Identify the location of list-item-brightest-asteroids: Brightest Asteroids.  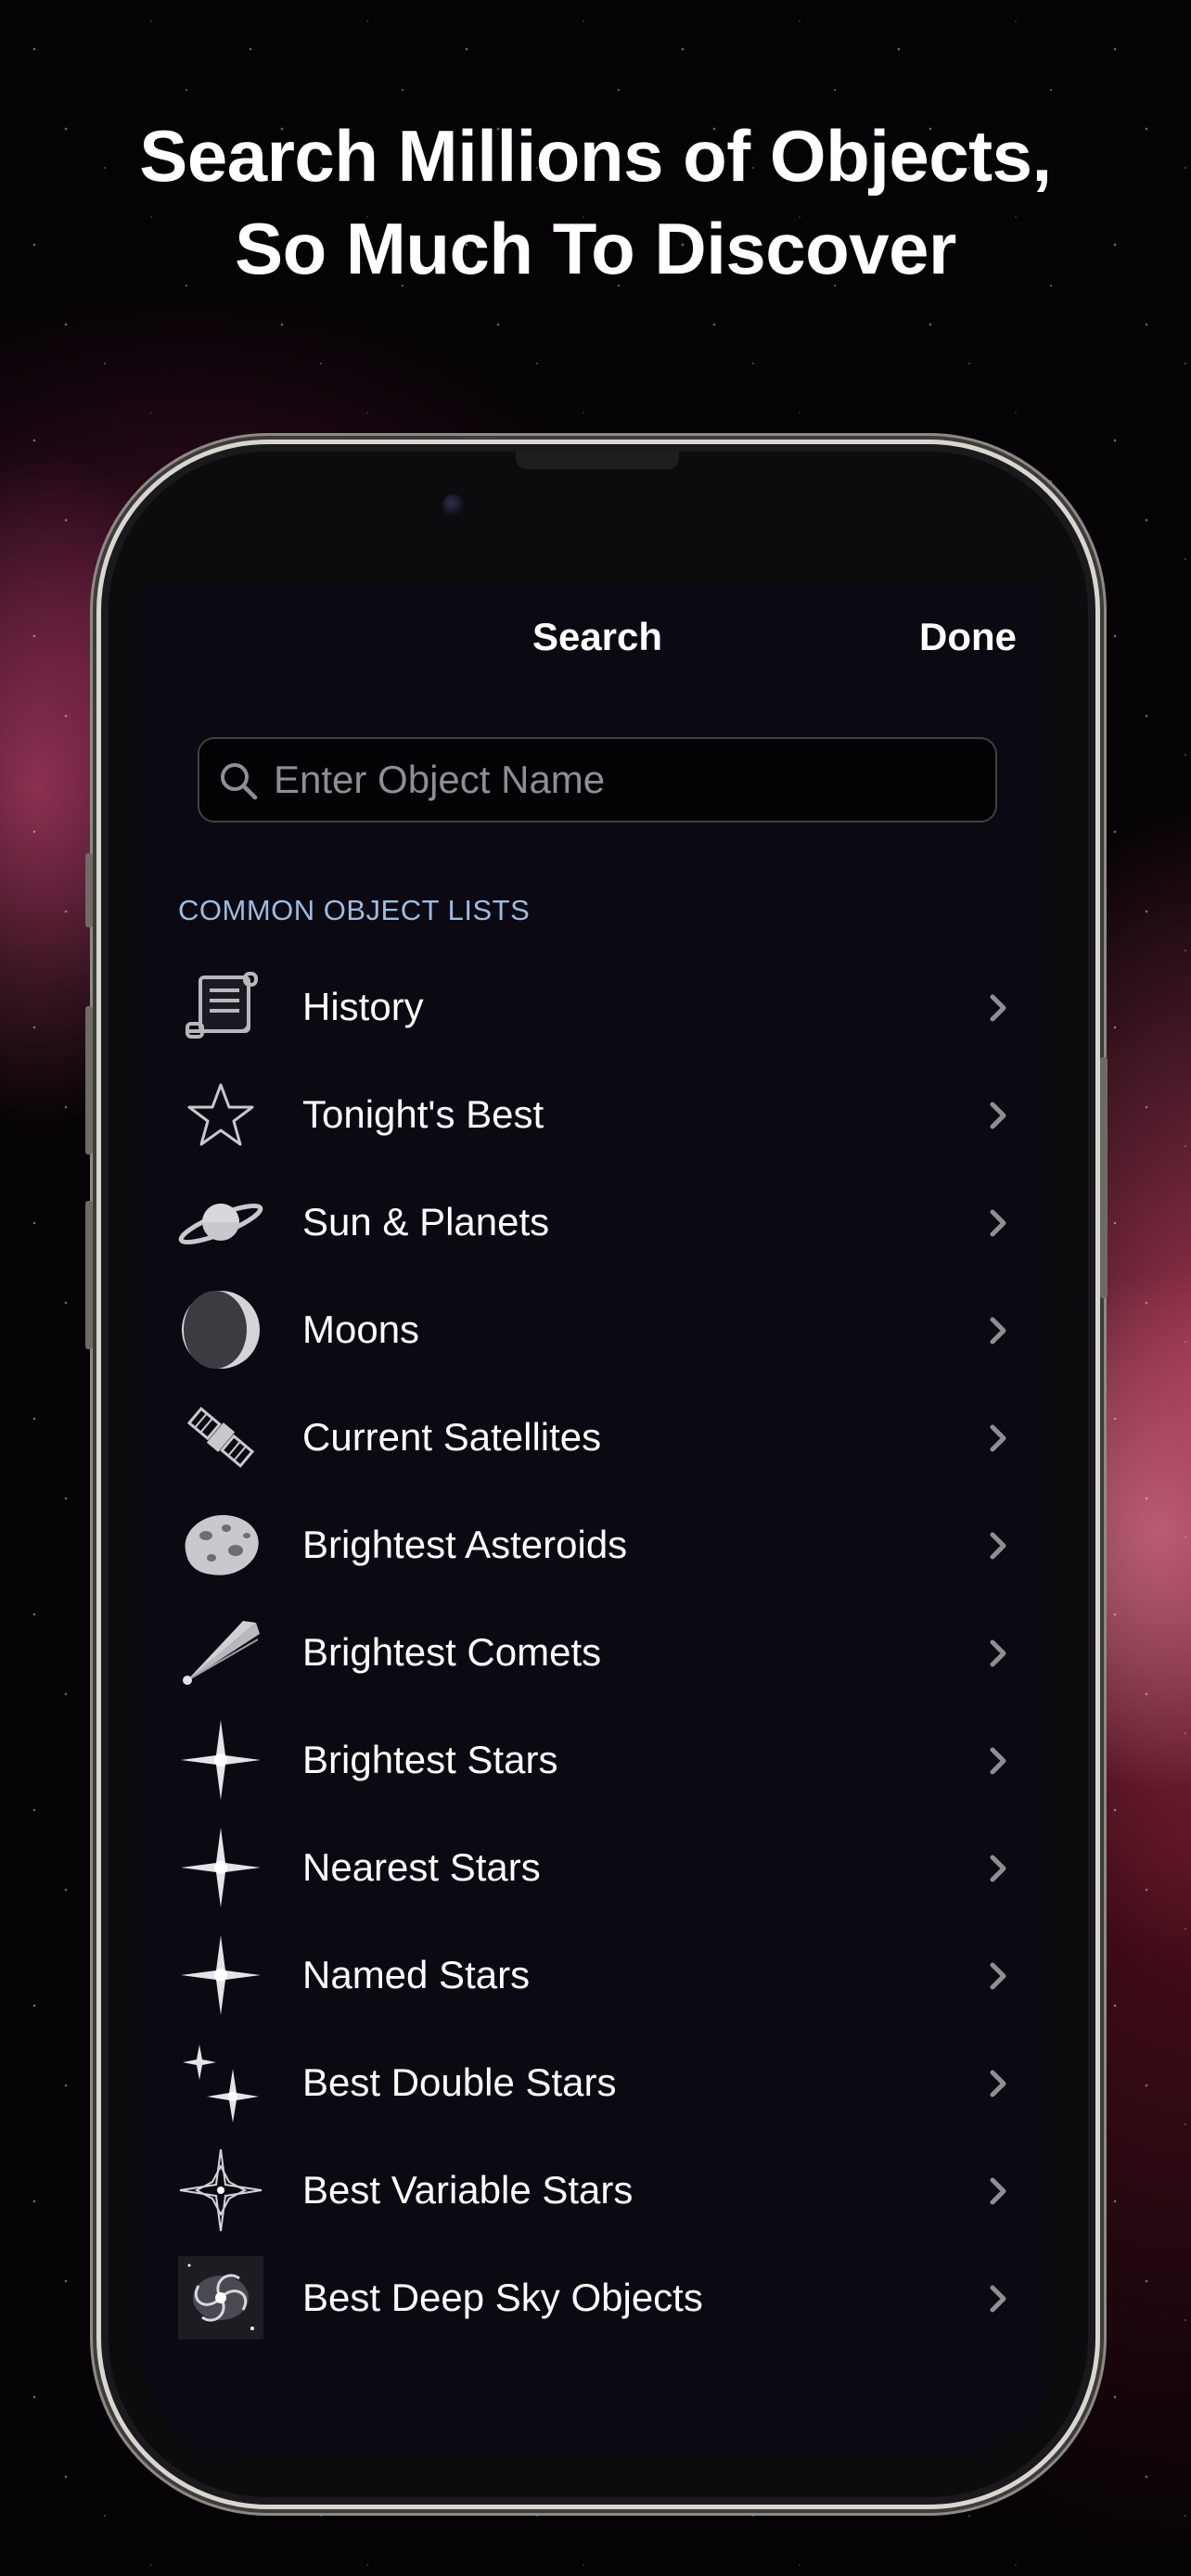
(597, 1545).